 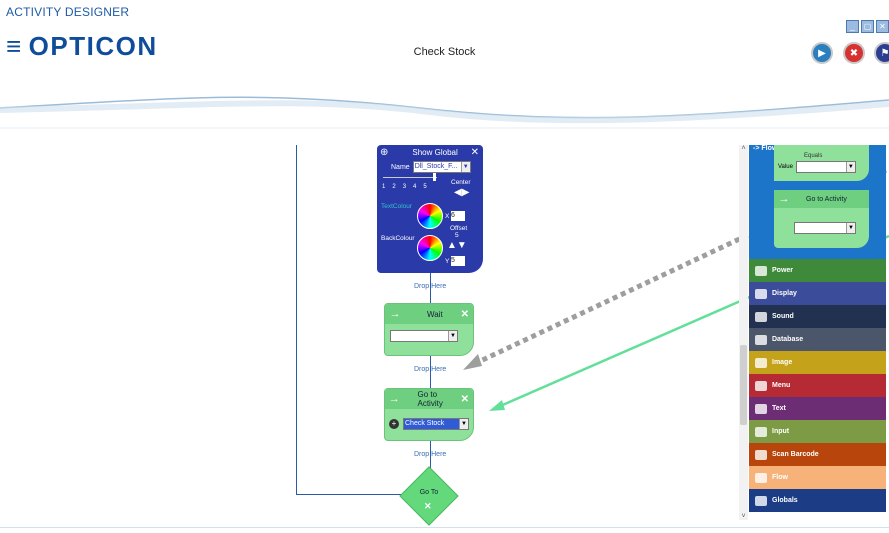 I want to click on category-display: Display, so click(x=817, y=293).